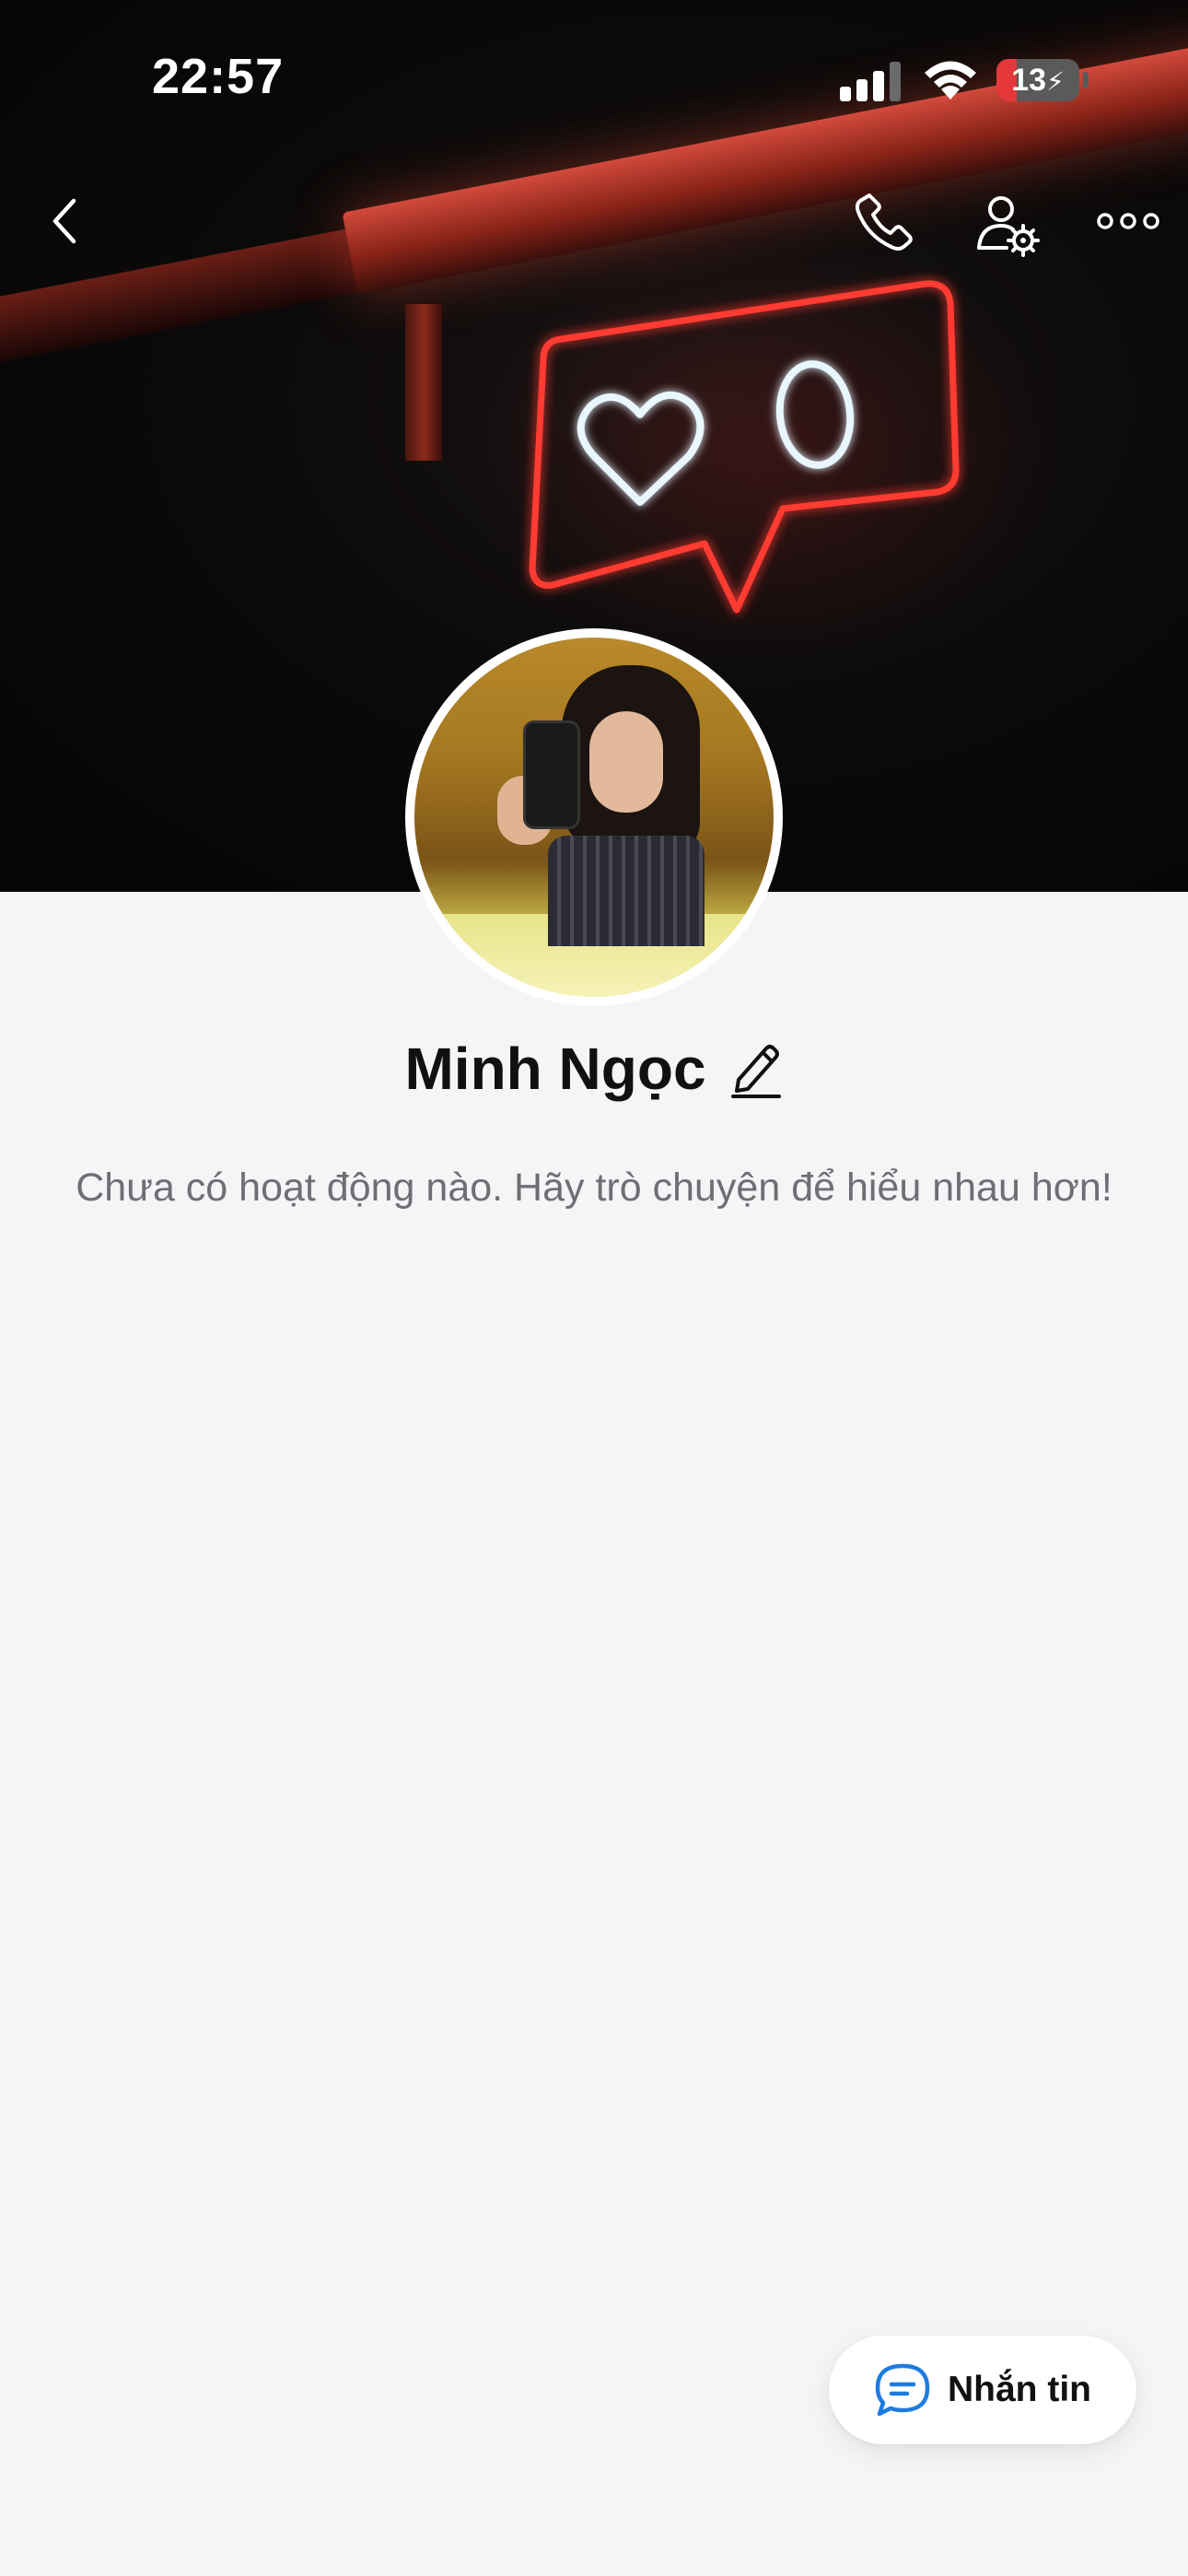 The width and height of the screenshot is (1188, 2576). I want to click on battery-indicator: 13⚡, so click(1037, 80).